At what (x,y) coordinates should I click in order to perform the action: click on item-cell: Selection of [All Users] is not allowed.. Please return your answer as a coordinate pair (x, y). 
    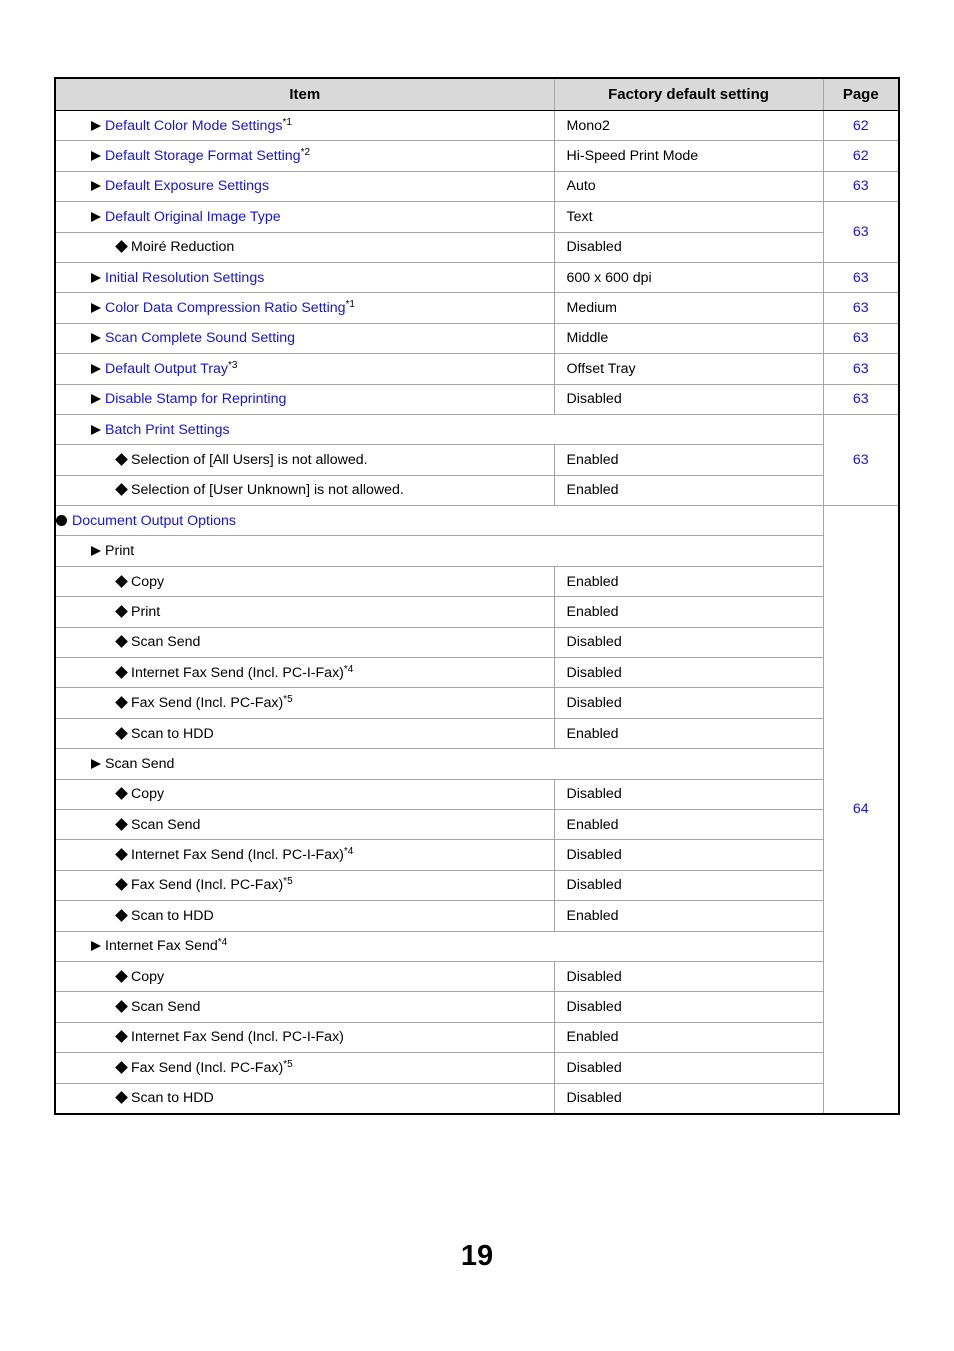
    Looking at the image, I should click on (304, 460).